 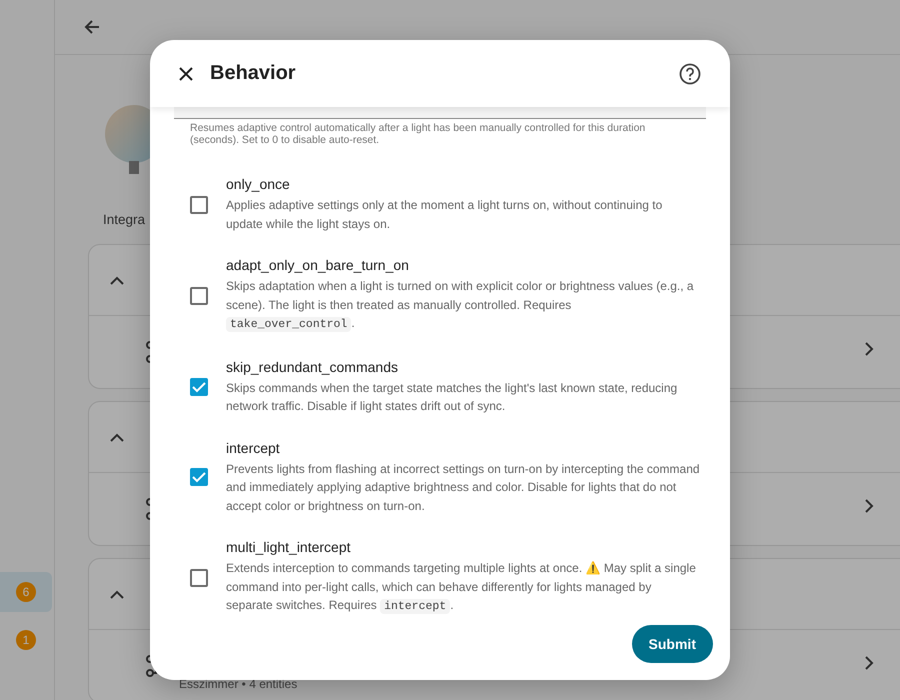 I want to click on sidebar-item: 6, so click(x=26, y=592).